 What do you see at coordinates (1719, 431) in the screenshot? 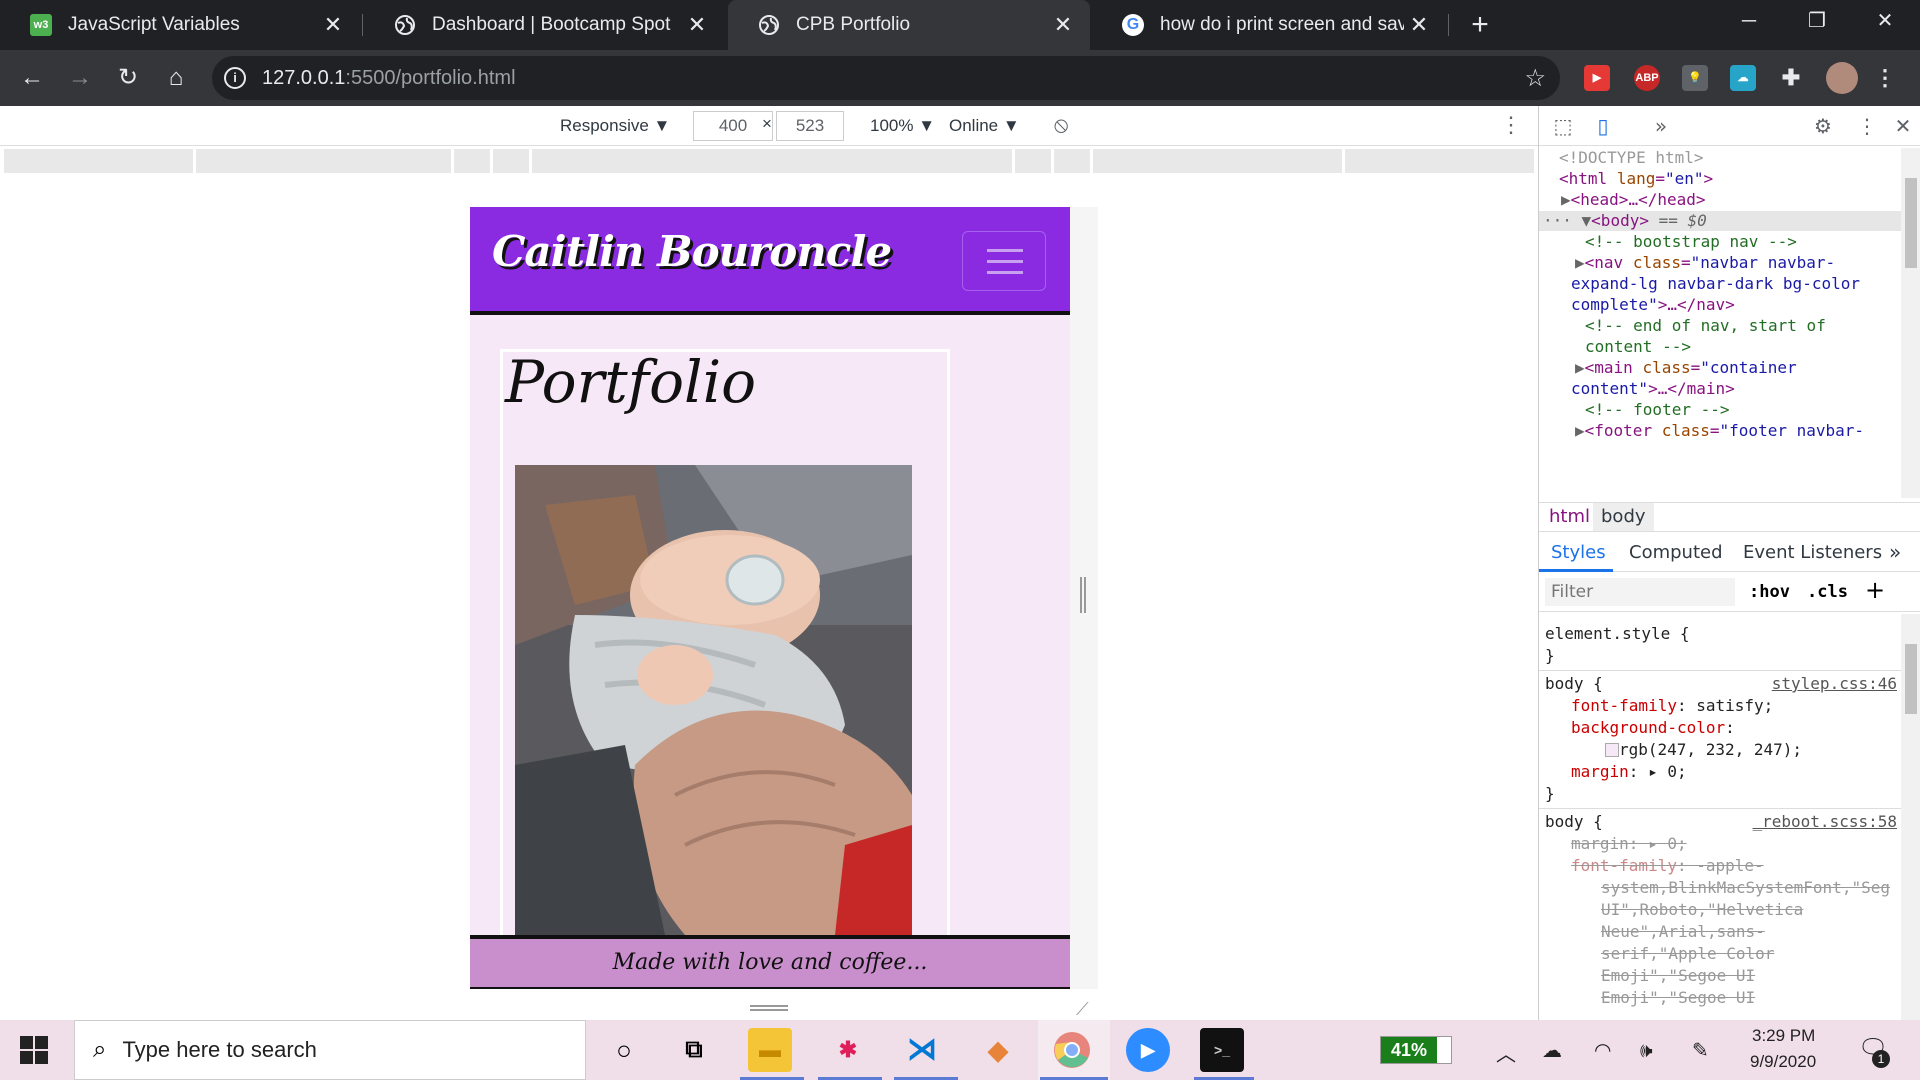
I see `footer-node: ▶<footer class="footer navbar-` at bounding box center [1719, 431].